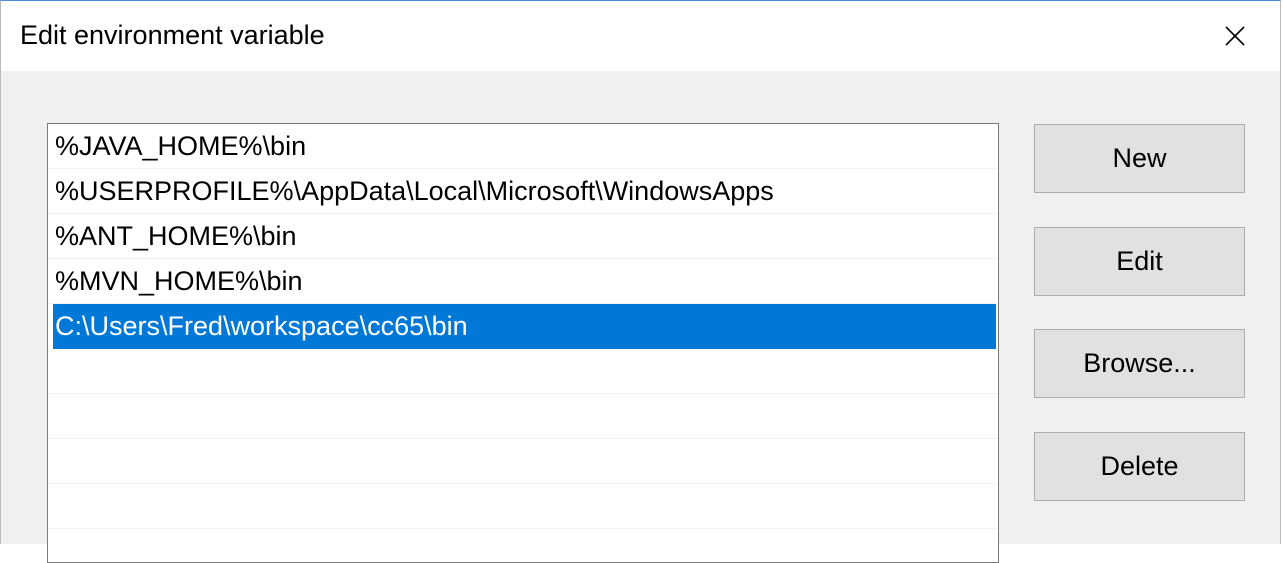 The height and width of the screenshot is (563, 1283). I want to click on close-icon, so click(1235, 36).